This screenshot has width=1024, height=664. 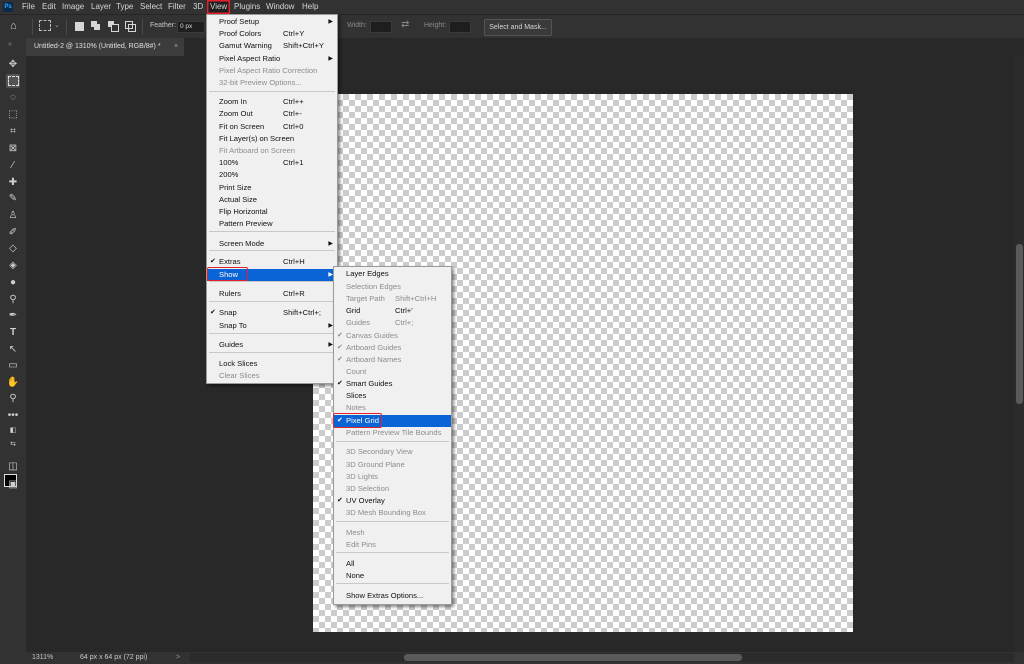 I want to click on menu-item-proof-colors: Proof Colors Ctrl+Y, so click(x=272, y=34).